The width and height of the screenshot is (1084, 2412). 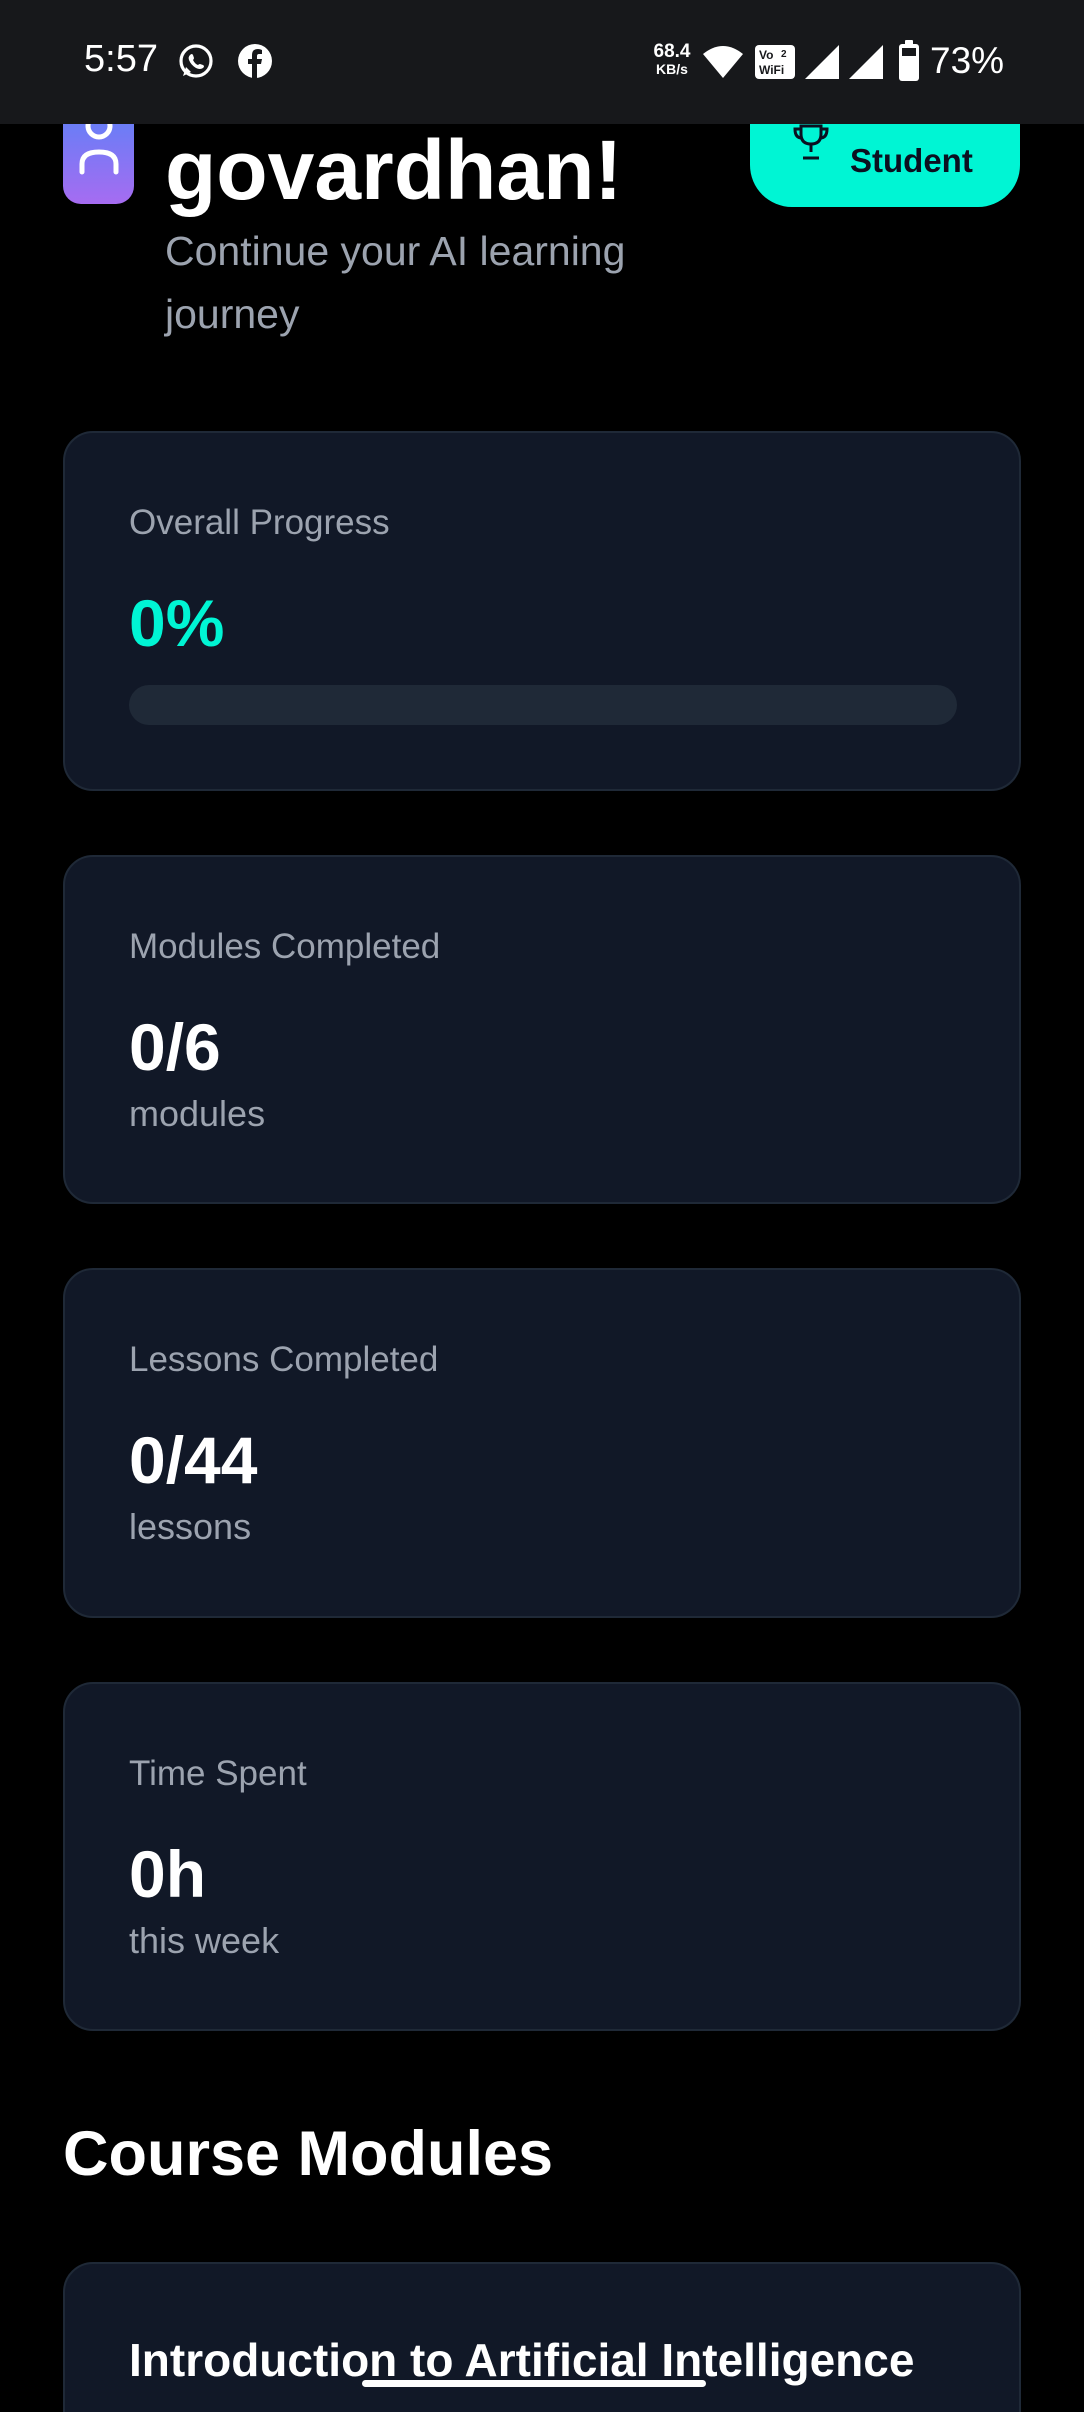 What do you see at coordinates (542, 1443) in the screenshot?
I see `lessons-completed-card: Lessons Completed 0/44 lessons` at bounding box center [542, 1443].